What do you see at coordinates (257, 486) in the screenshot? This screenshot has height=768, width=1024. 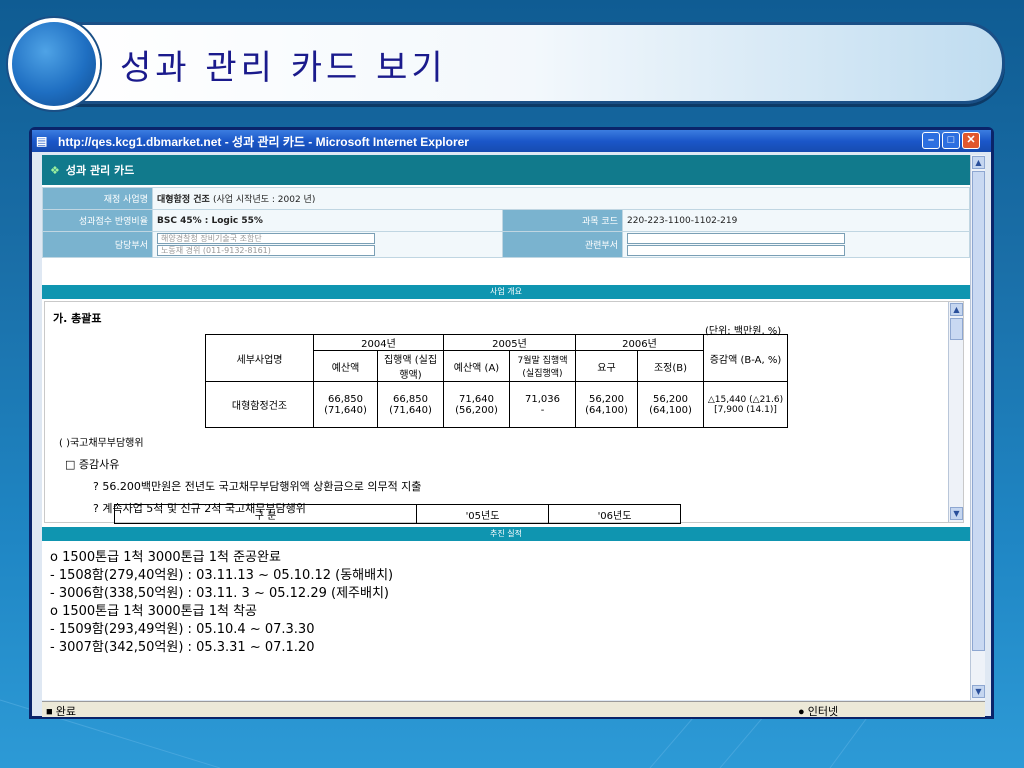 I see `note-reason-1: ? 56.200백만원은 전년도 국고채무부담행위액 상환금으로 의무적 지출` at bounding box center [257, 486].